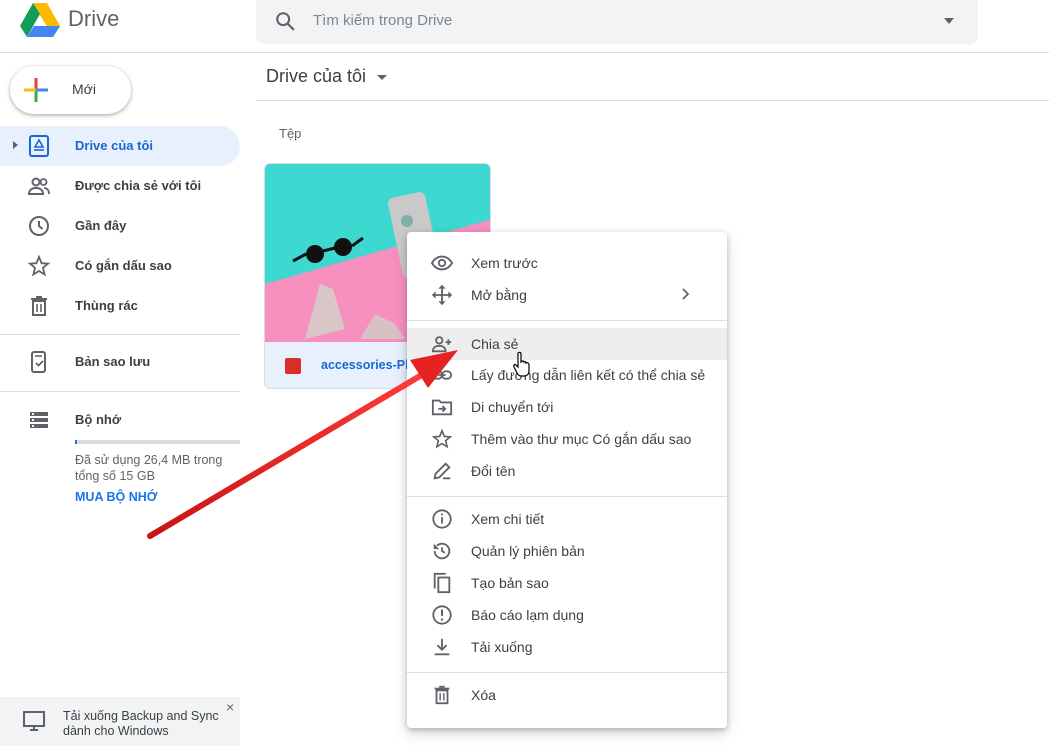 The height and width of the screenshot is (746, 1049). What do you see at coordinates (567, 695) in the screenshot?
I see `menu-item-delete: Xóa` at bounding box center [567, 695].